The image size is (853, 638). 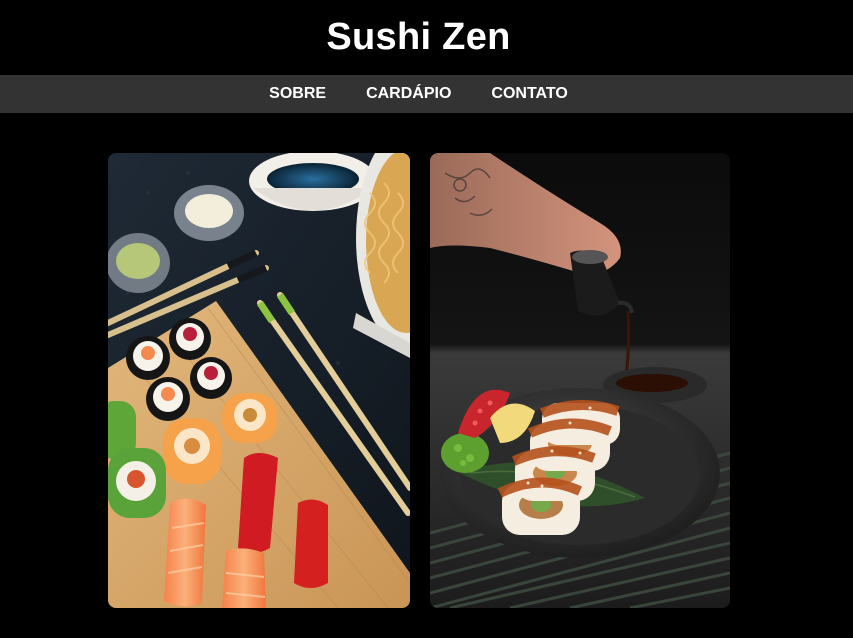 What do you see at coordinates (529, 94) in the screenshot?
I see `nav-link-contato: CONTATO` at bounding box center [529, 94].